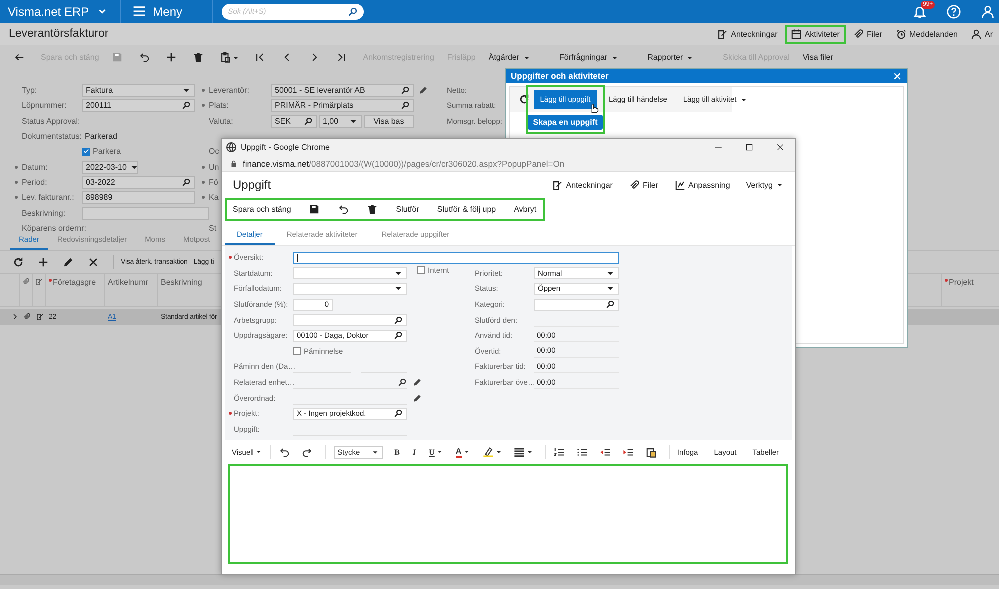 This screenshot has height=589, width=999. Describe the element at coordinates (389, 121) in the screenshot. I see `show-base-button: Visa bas` at that location.